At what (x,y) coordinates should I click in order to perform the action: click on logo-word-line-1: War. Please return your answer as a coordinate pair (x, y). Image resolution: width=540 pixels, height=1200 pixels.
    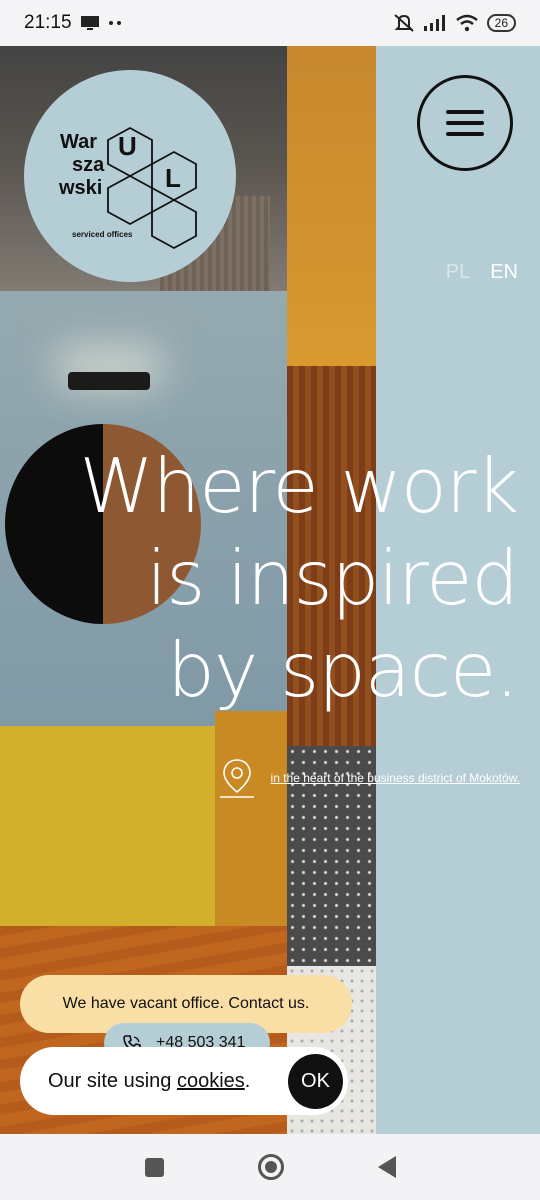
    Looking at the image, I should click on (79, 142).